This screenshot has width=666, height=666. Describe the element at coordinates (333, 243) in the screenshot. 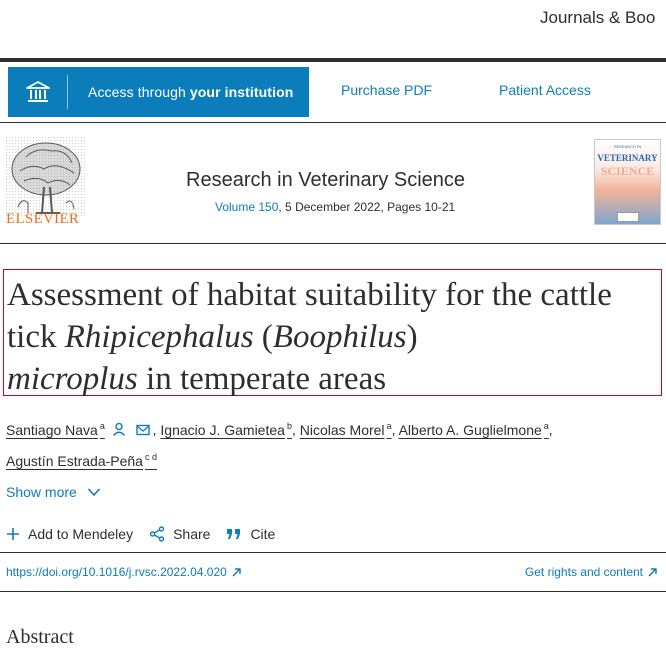

I see `journal-divider` at that location.